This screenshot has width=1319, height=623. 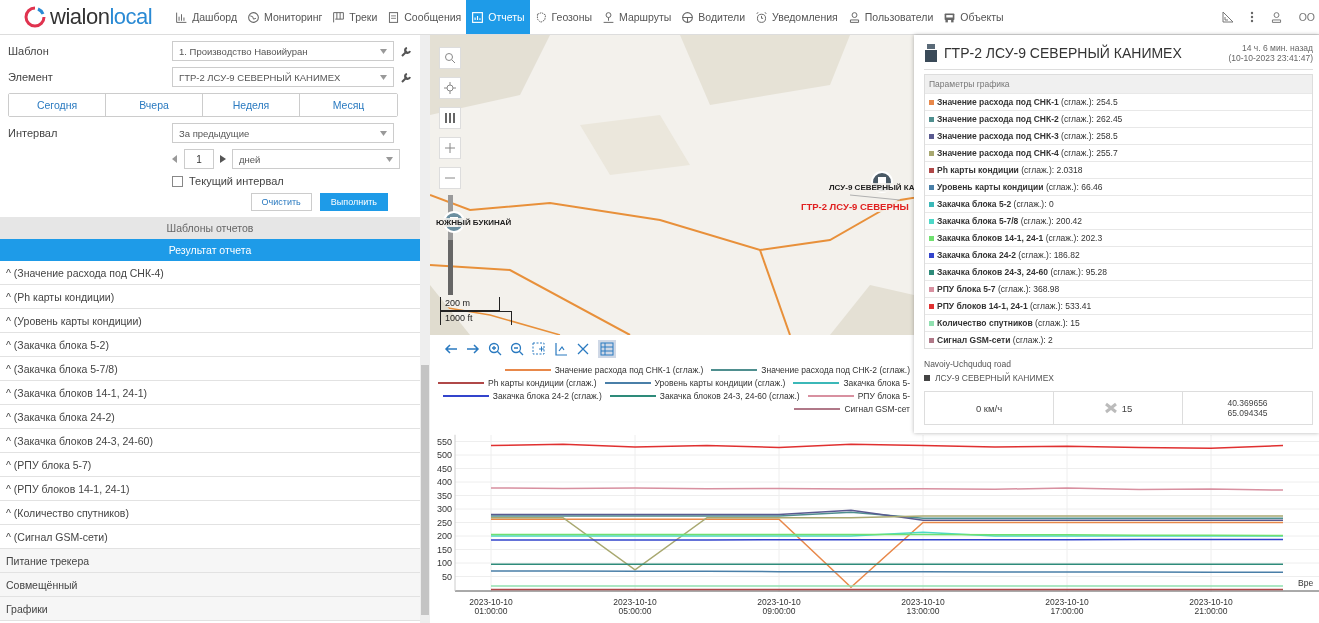 What do you see at coordinates (1027, 153) in the screenshot?
I see `param-text: Значение расхода под СНК-4 (сглаж.): 255.7` at bounding box center [1027, 153].